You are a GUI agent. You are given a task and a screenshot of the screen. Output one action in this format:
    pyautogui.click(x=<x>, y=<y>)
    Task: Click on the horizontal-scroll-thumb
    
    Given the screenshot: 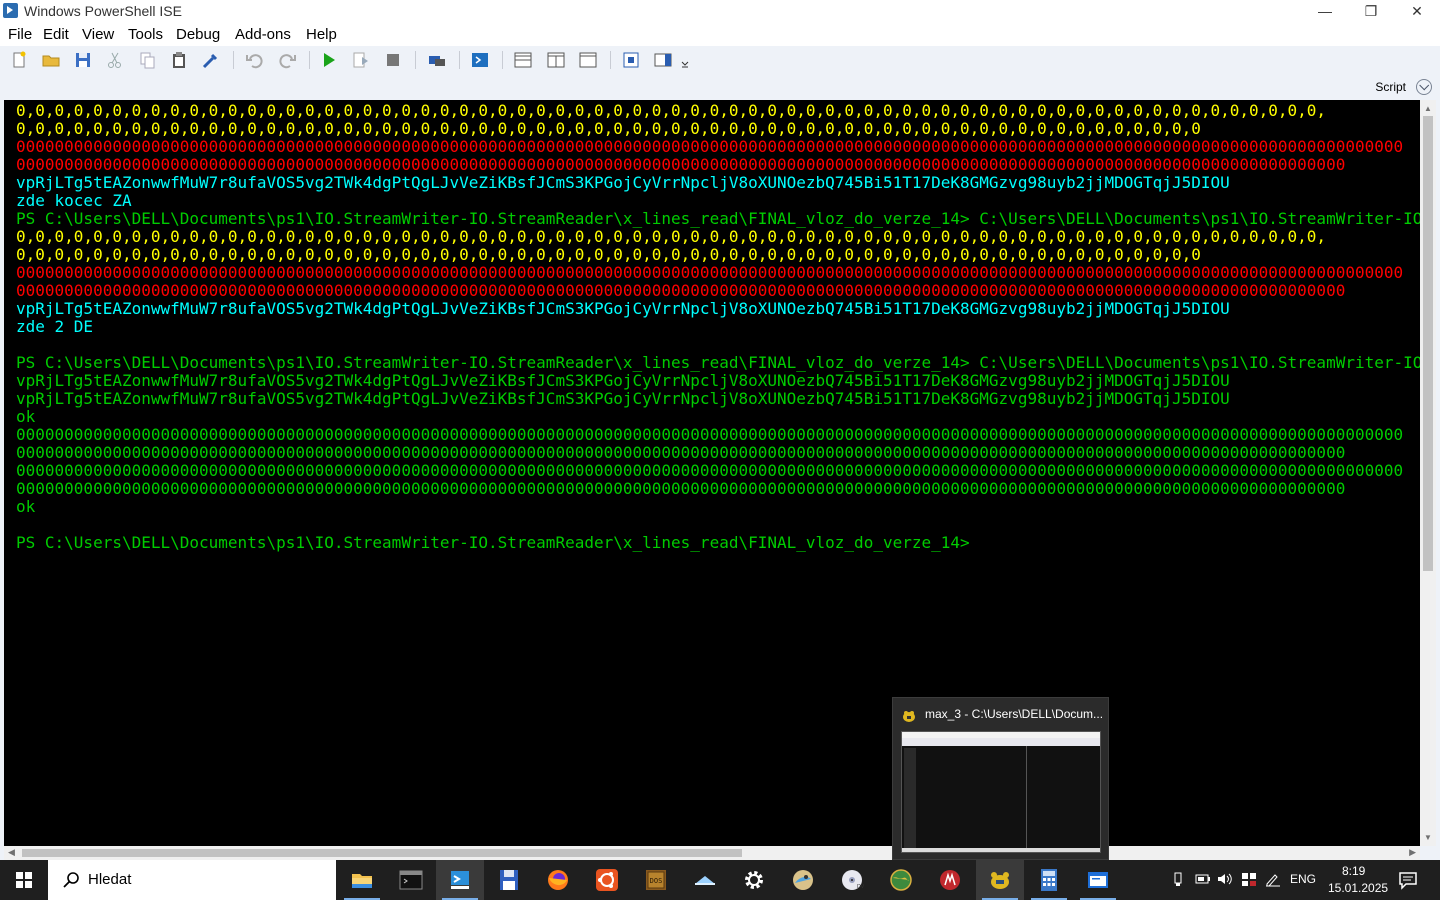 What is the action you would take?
    pyautogui.click(x=382, y=853)
    